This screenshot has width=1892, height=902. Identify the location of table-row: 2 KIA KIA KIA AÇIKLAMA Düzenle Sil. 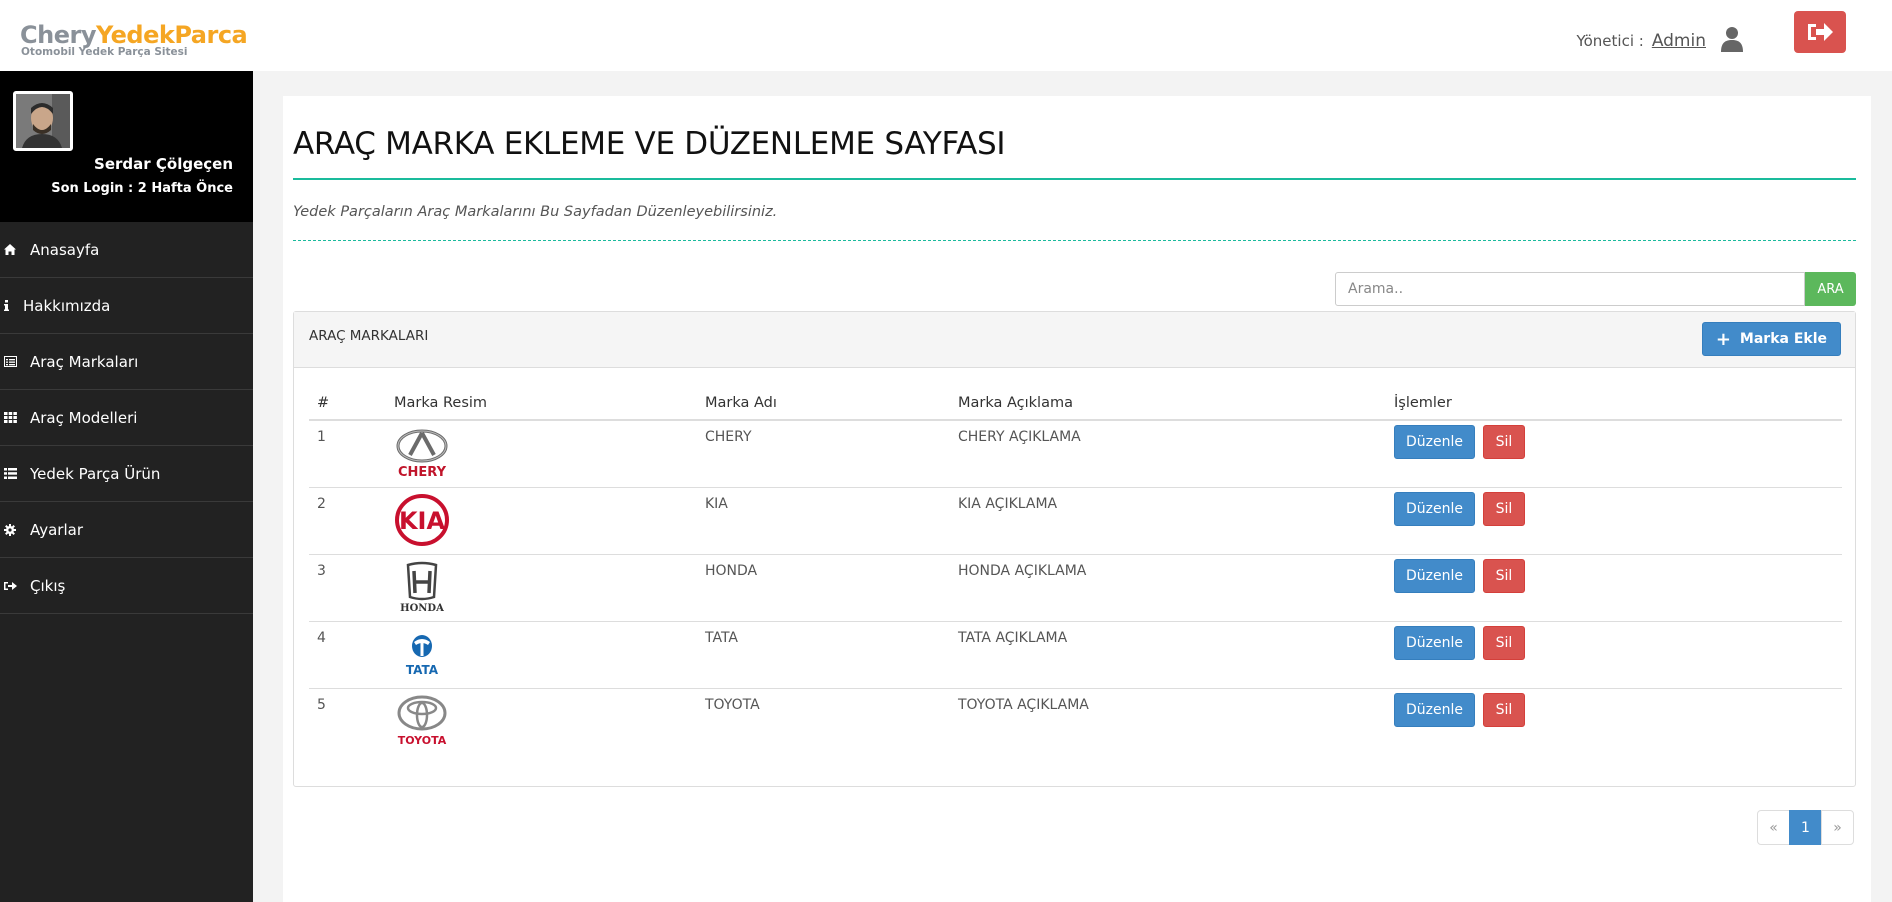
(1075, 520).